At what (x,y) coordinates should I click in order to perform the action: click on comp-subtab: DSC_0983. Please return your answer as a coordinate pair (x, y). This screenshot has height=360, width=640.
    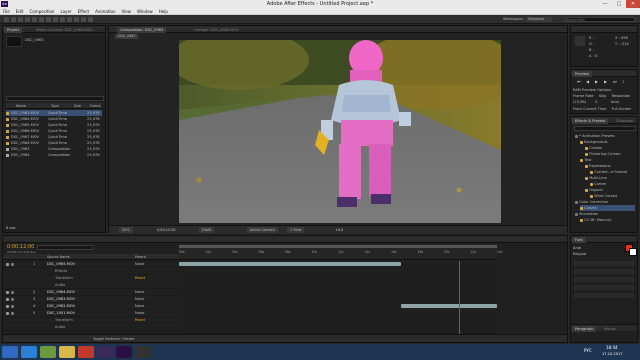
    Looking at the image, I should click on (127, 36).